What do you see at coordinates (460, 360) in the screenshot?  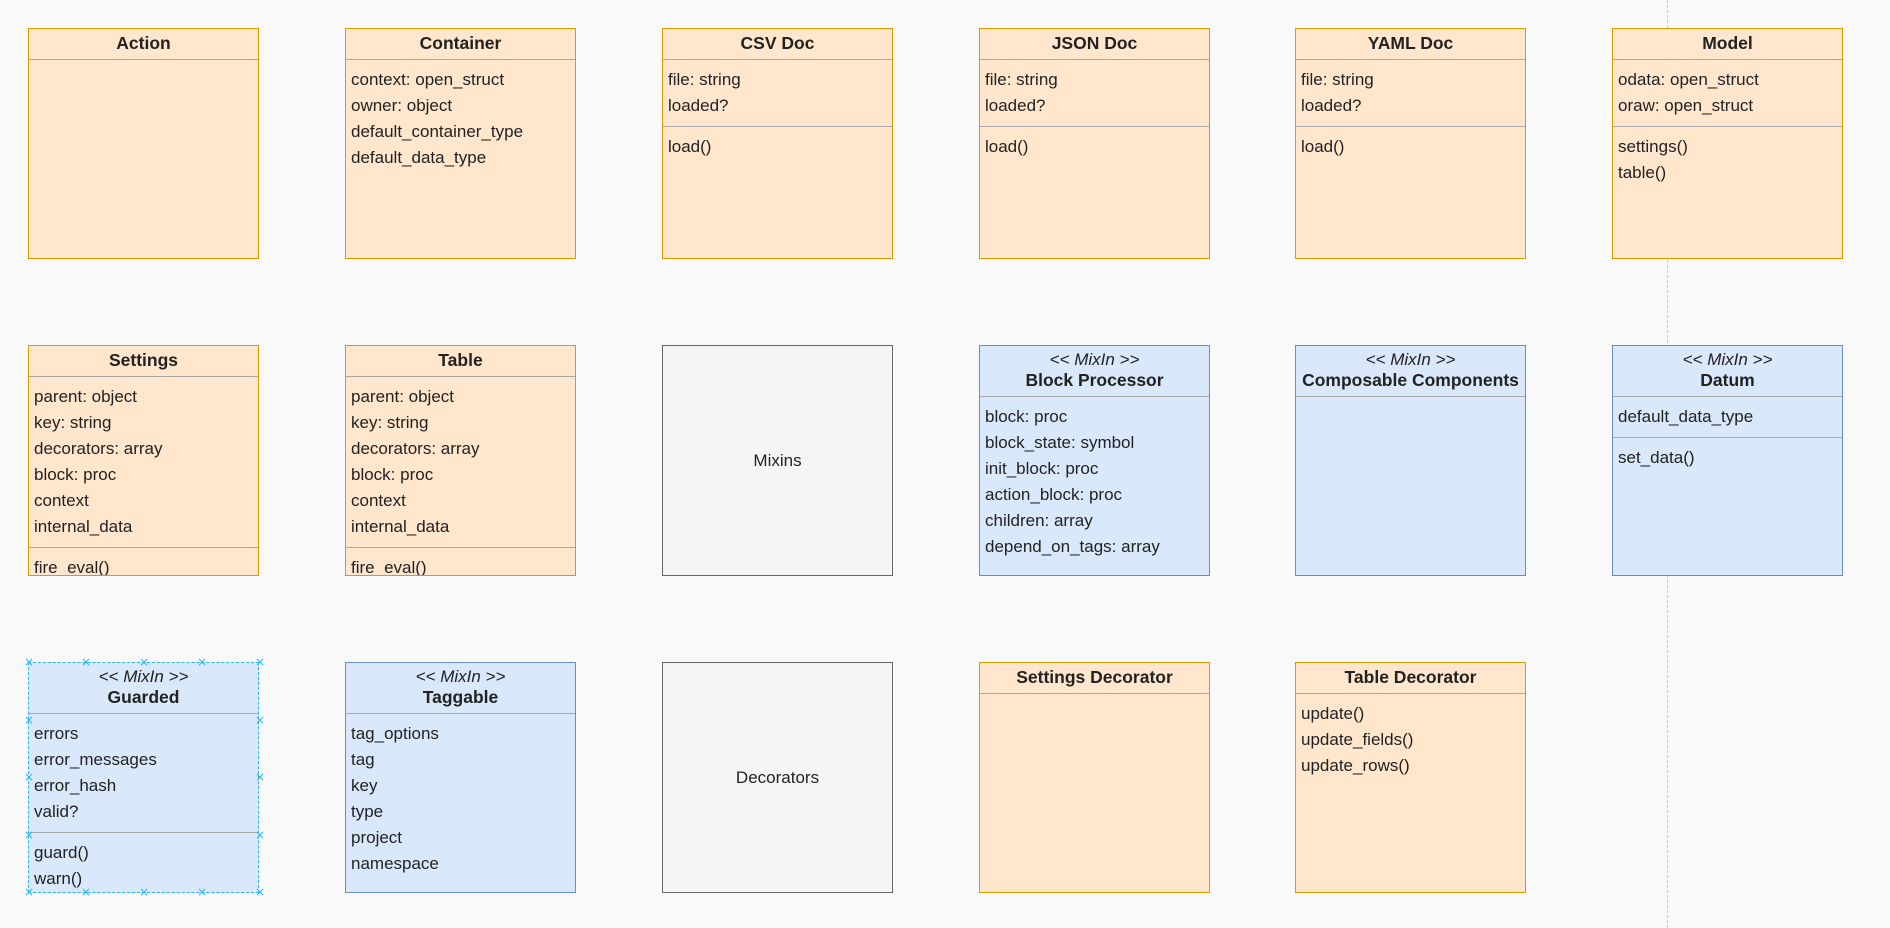 I see `class-title: Table` at bounding box center [460, 360].